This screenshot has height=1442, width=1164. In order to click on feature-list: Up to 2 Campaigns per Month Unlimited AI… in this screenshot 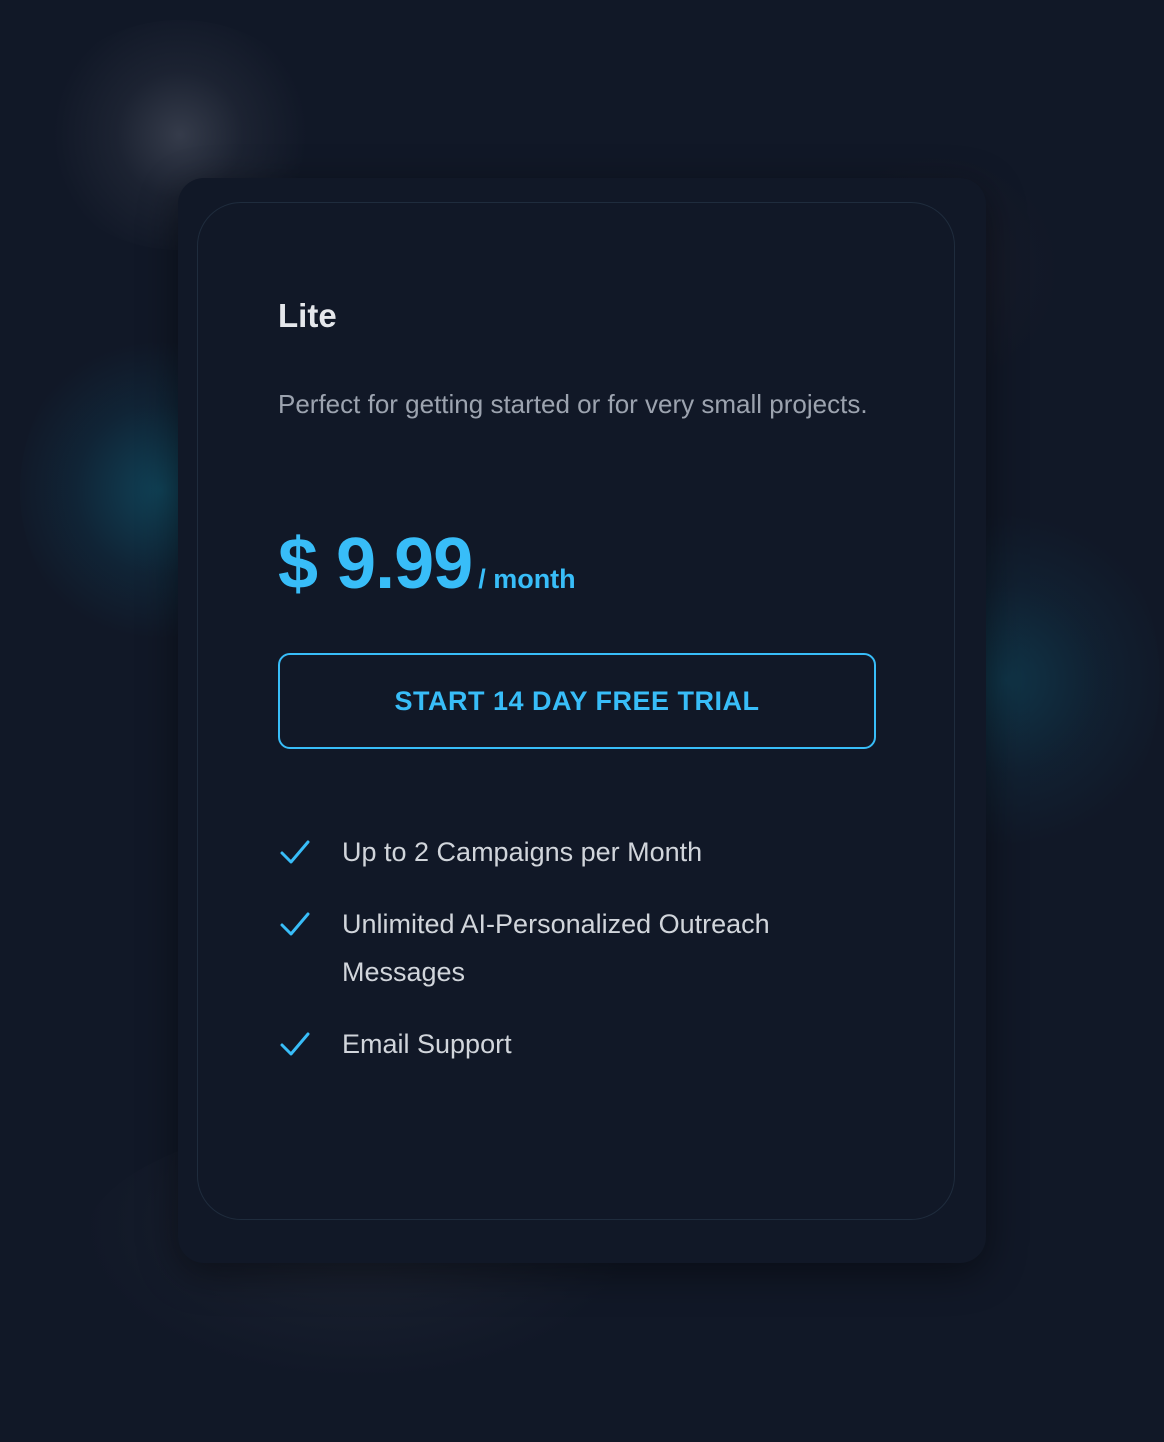, I will do `click(578, 960)`.